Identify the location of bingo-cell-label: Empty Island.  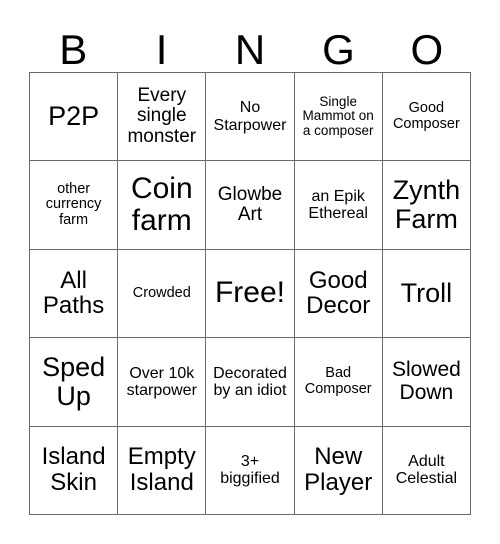
(161, 470).